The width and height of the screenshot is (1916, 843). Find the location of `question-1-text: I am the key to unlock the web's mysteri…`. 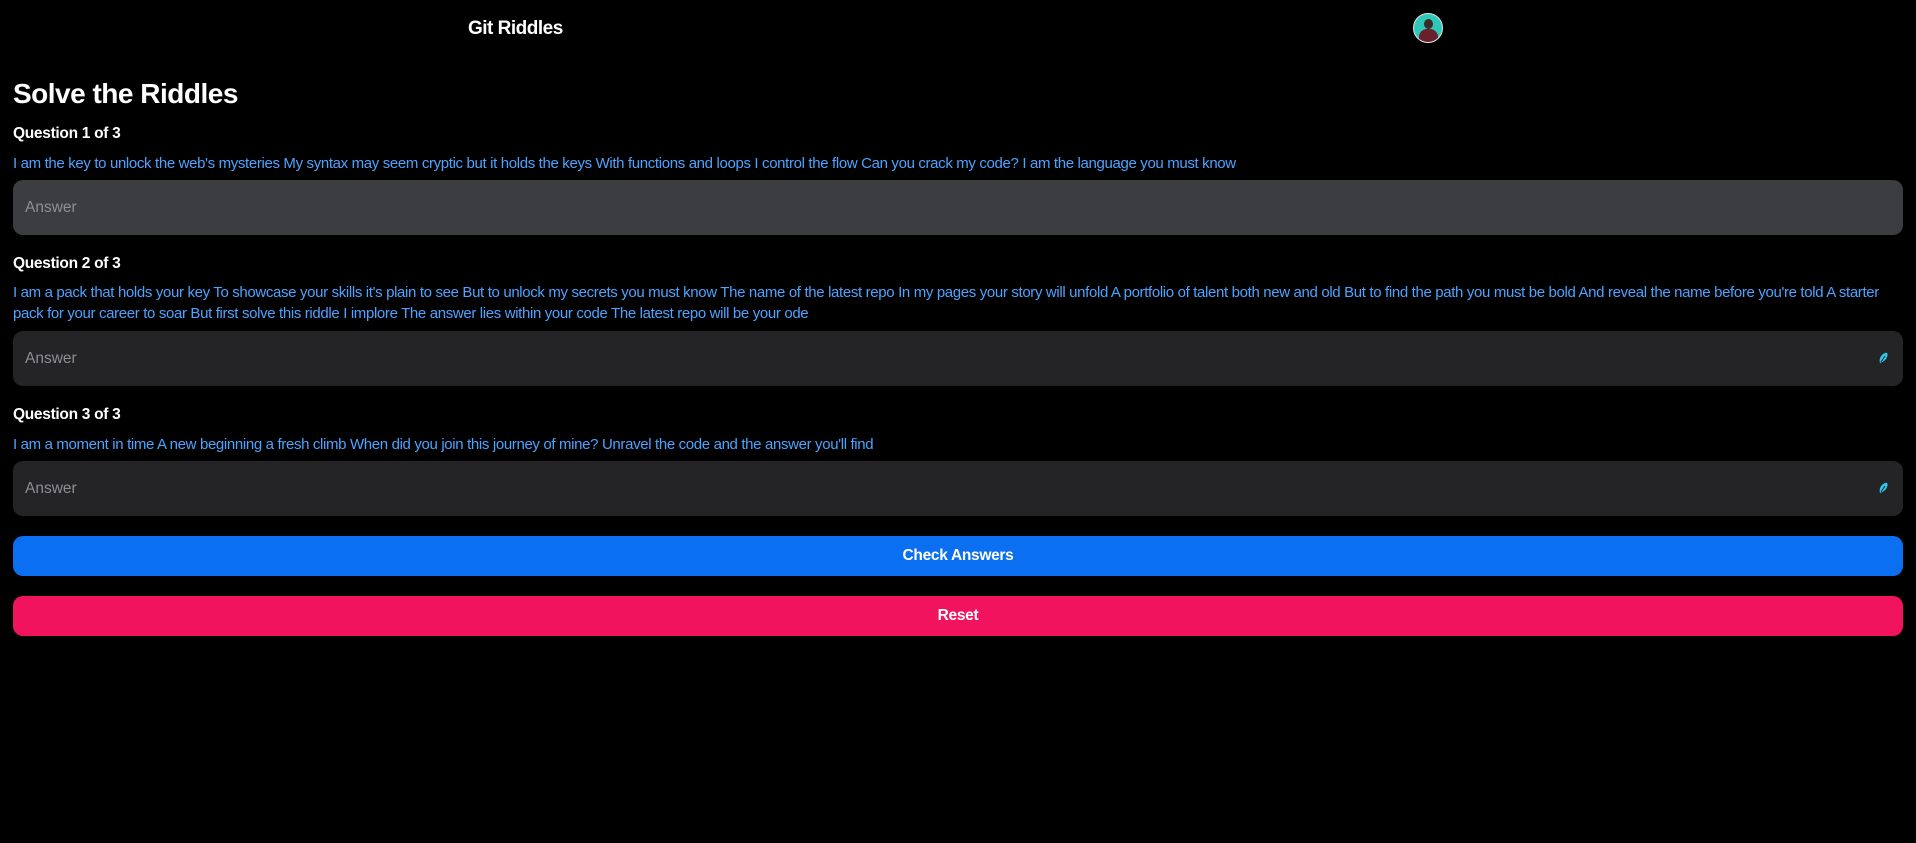

question-1-text: I am the key to unlock the web's mysteri… is located at coordinates (624, 163).